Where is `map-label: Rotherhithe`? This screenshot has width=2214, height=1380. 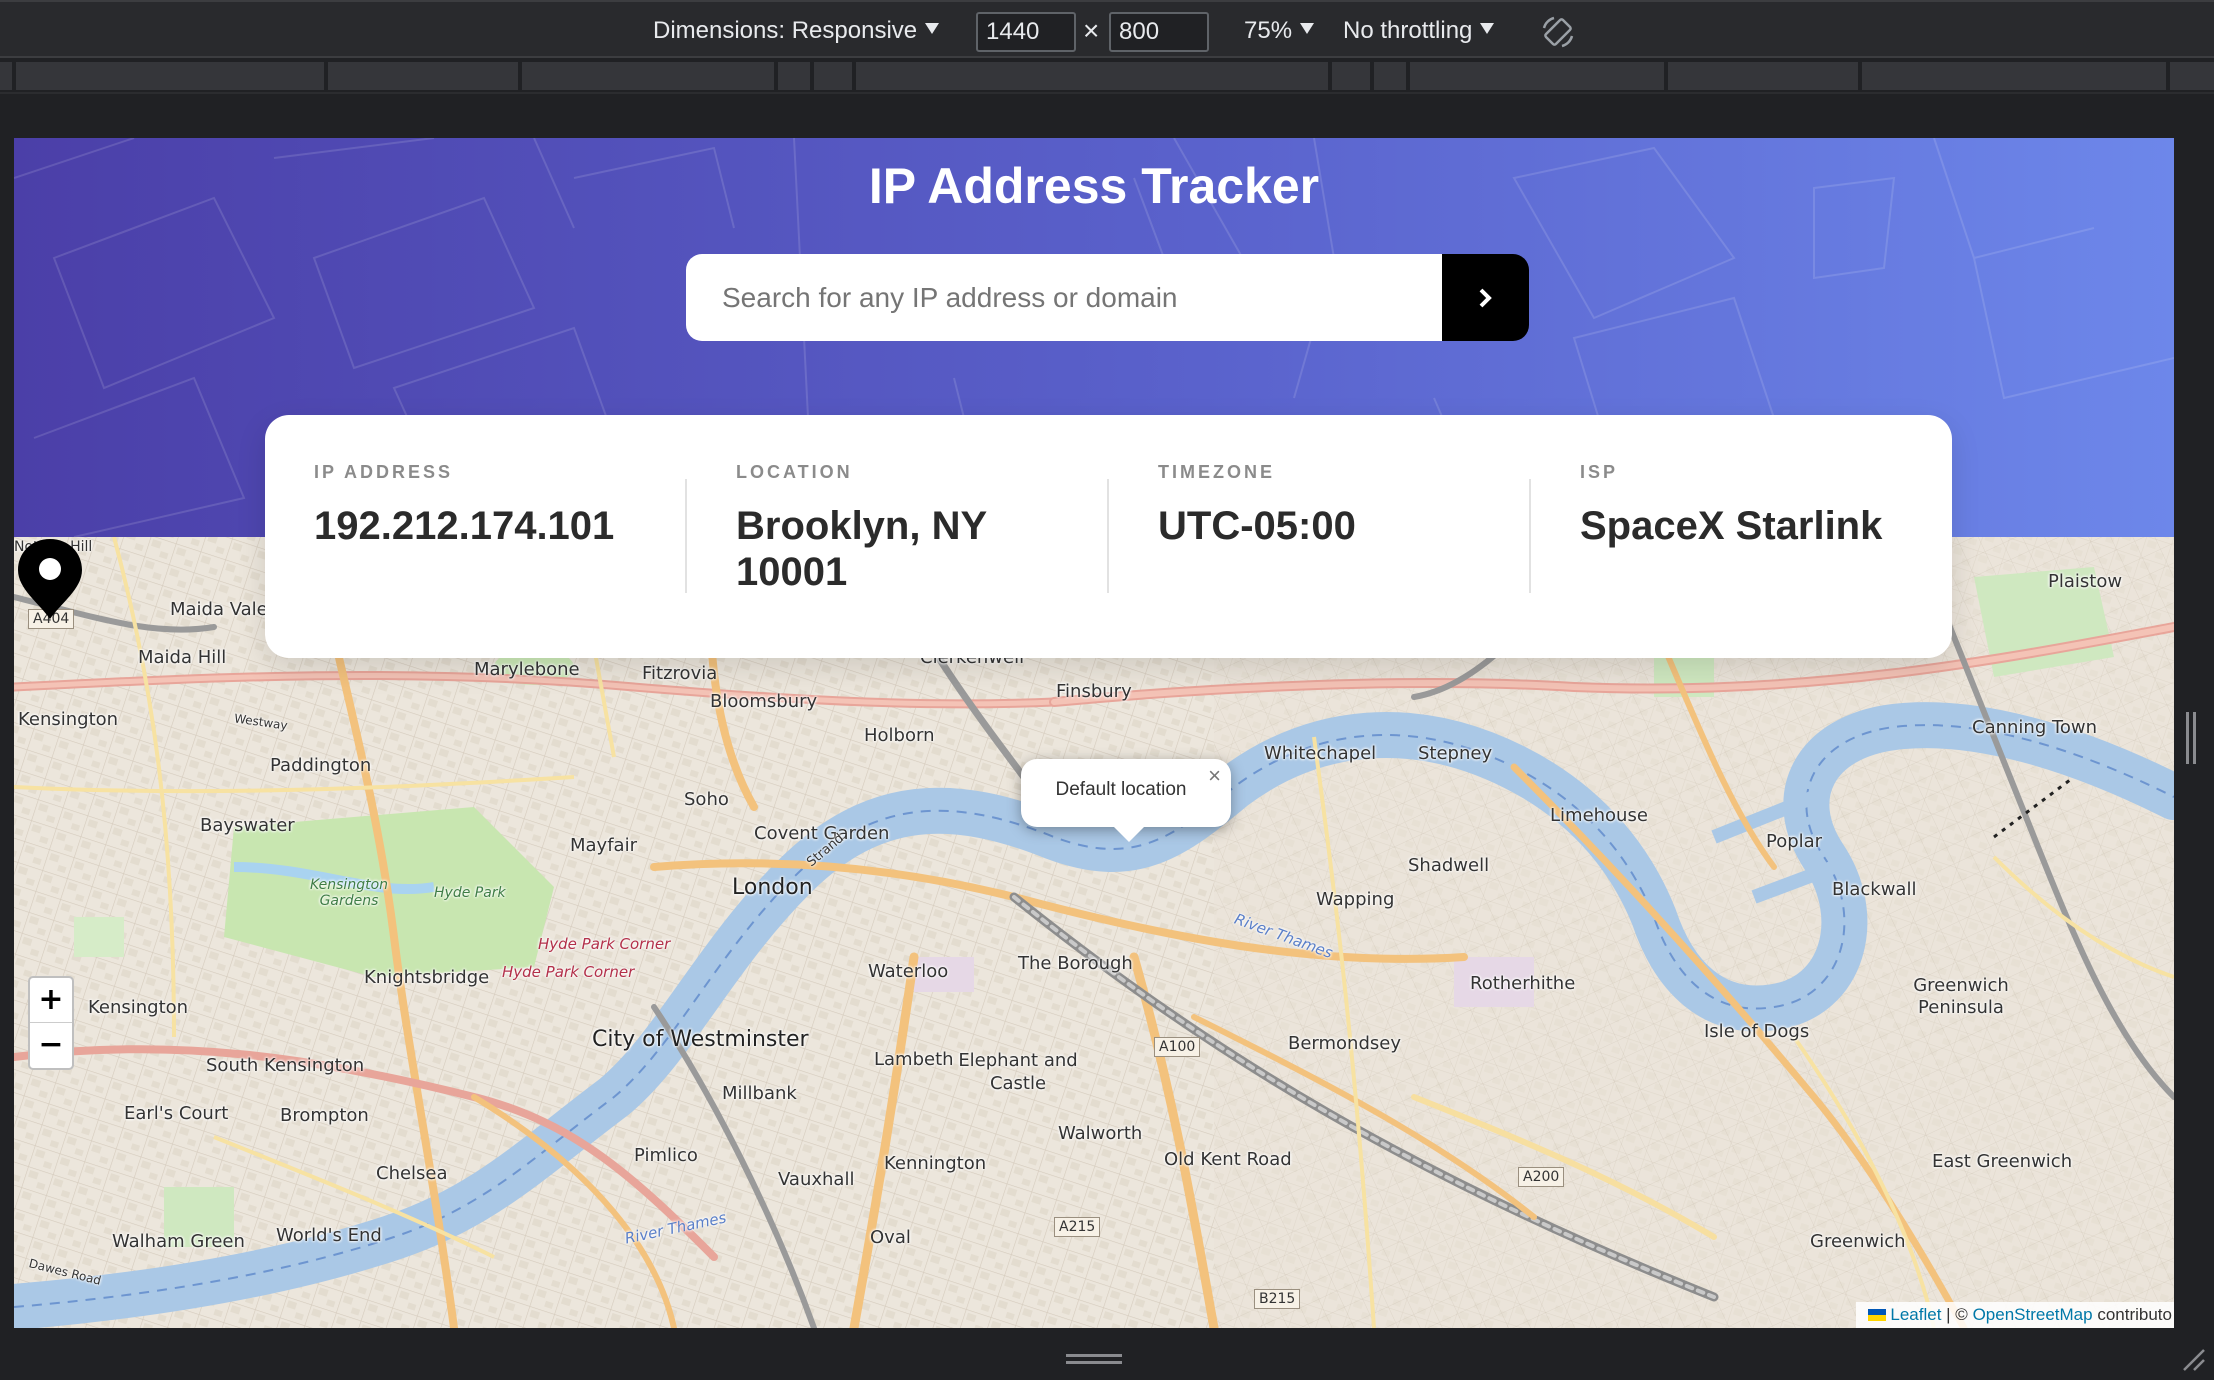
map-label: Rotherhithe is located at coordinates (1523, 983).